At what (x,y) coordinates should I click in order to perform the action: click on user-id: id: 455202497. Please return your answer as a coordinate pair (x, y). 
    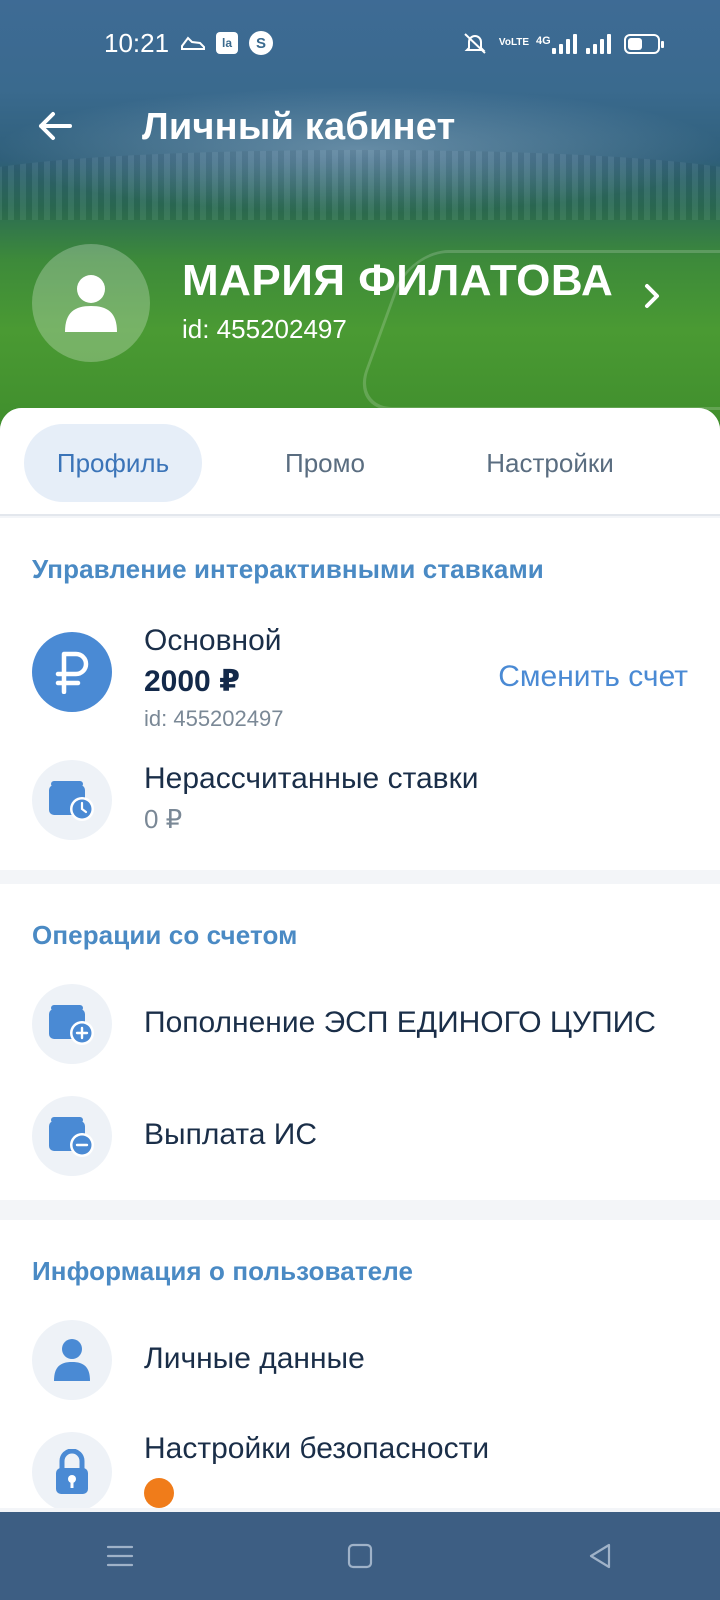
    Looking at the image, I should click on (264, 329).